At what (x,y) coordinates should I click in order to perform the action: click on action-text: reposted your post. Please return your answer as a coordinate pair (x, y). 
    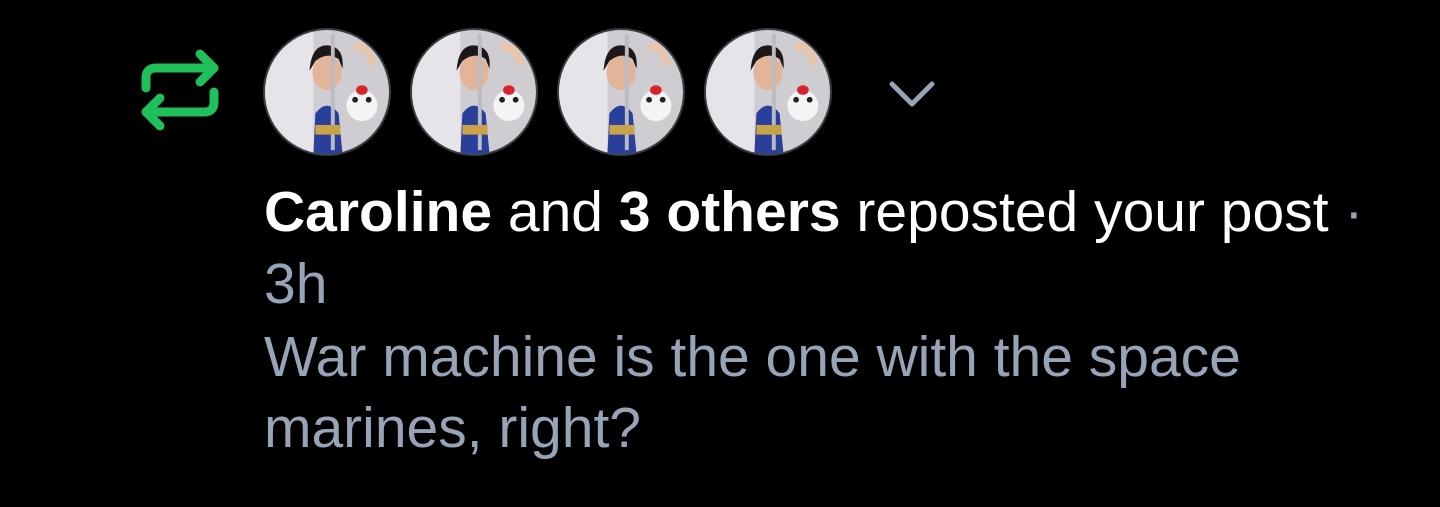
    Looking at the image, I should click on (1084, 212).